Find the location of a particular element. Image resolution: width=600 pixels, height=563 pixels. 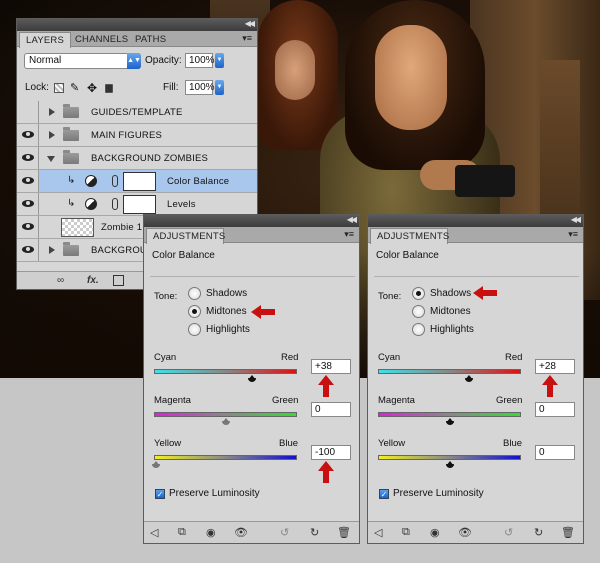

lock-pixels-icon: ✎ is located at coordinates (75, 88).